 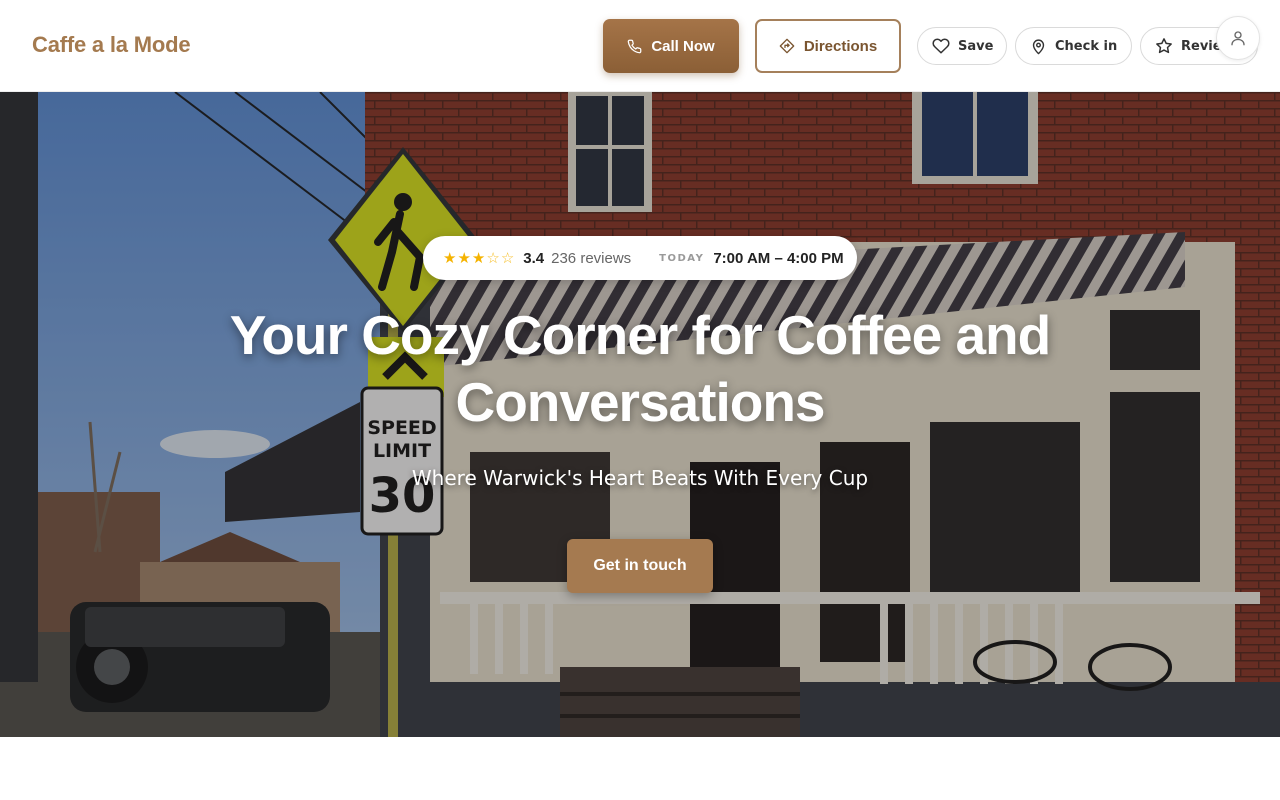 I want to click on save-label: Save, so click(x=976, y=46).